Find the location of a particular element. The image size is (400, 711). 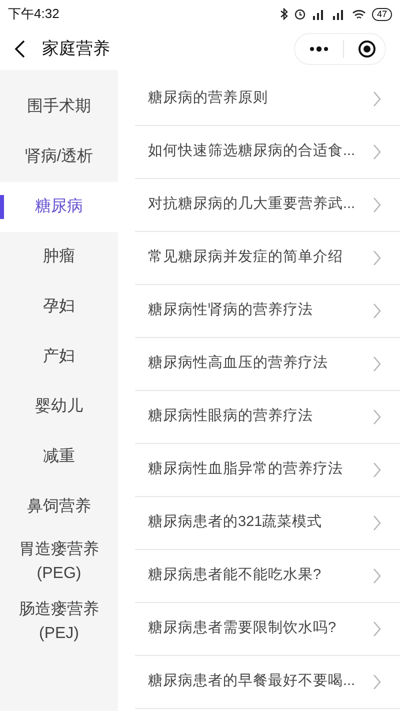

article-row: 糖尿病性眼病的营养疗法 is located at coordinates (267, 417).